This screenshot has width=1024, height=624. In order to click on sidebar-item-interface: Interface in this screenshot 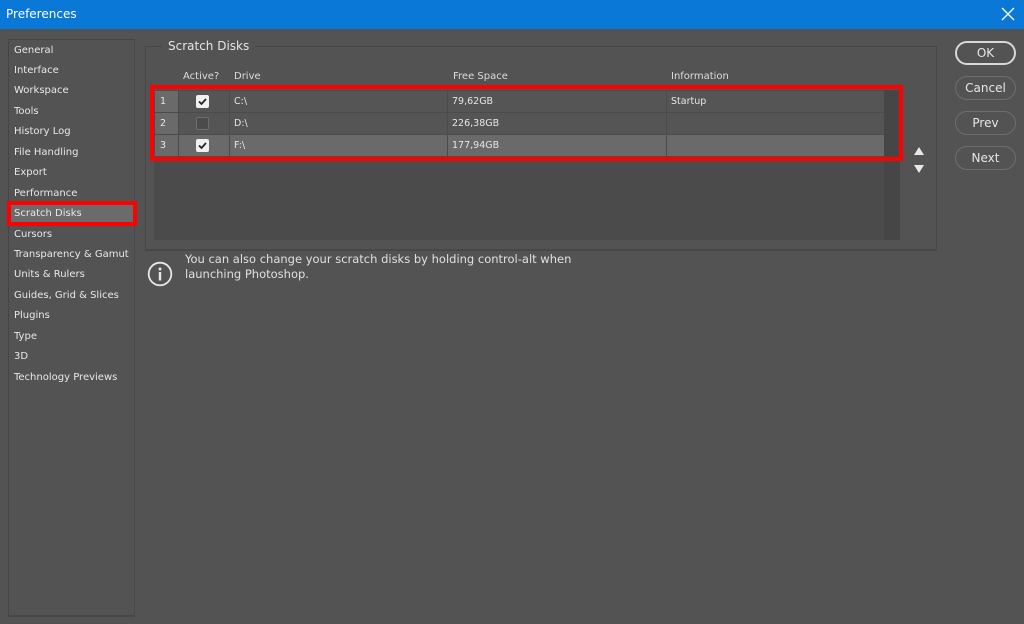, I will do `click(71, 71)`.